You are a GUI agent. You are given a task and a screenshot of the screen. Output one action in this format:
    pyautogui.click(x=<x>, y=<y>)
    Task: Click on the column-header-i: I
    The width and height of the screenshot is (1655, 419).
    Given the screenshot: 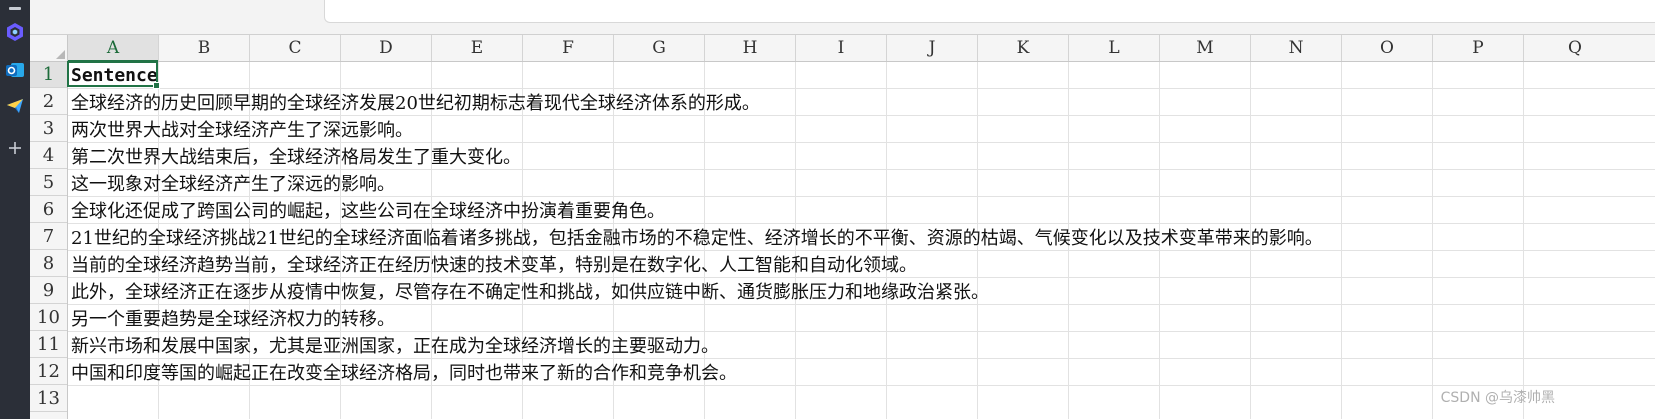 What is the action you would take?
    pyautogui.click(x=841, y=48)
    